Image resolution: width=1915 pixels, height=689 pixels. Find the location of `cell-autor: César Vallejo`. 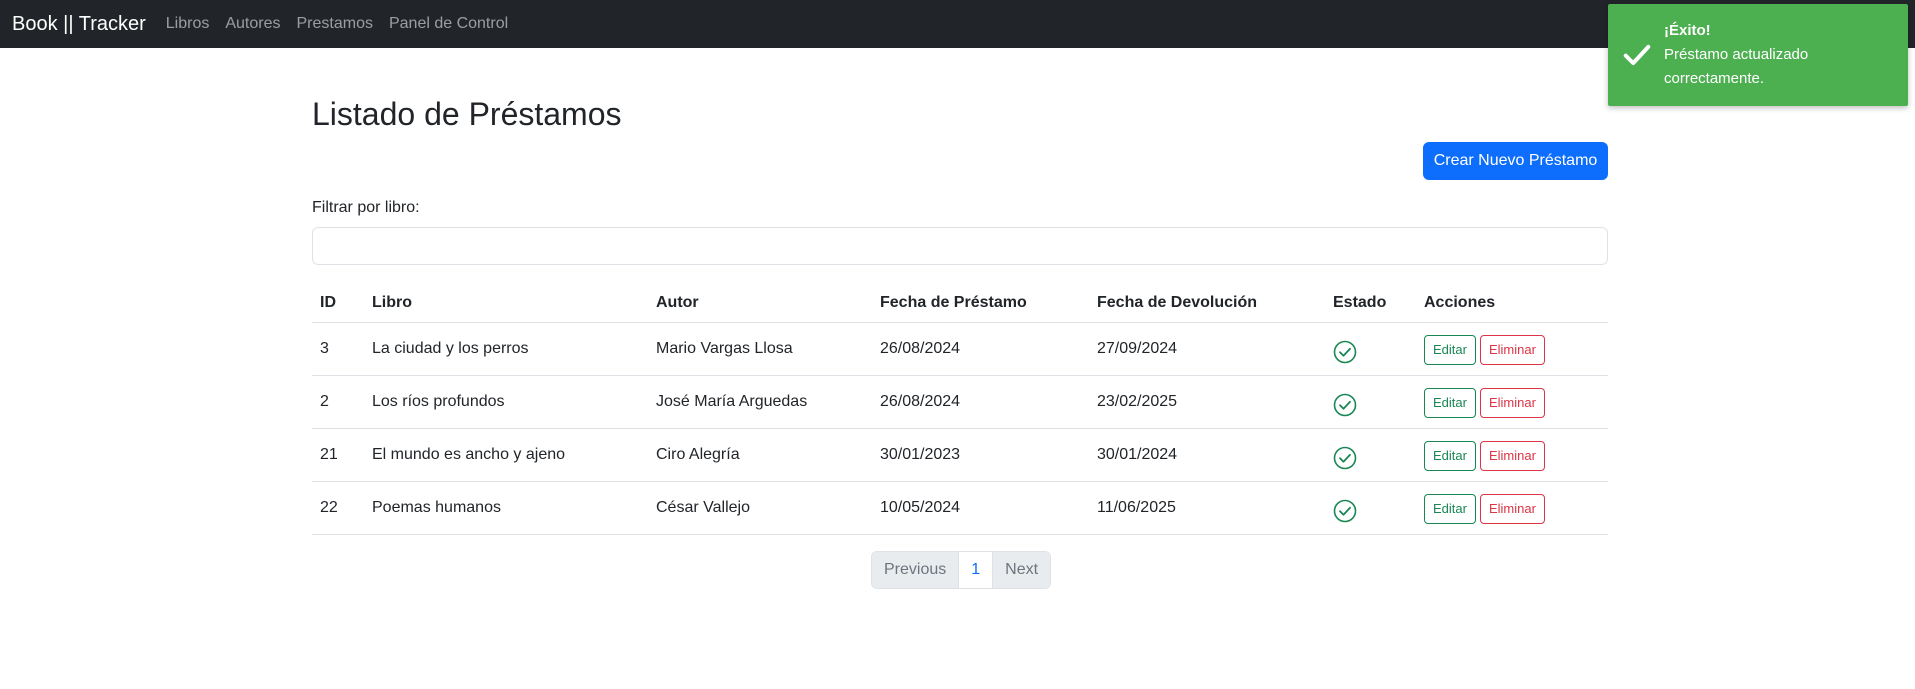

cell-autor: César Vallejo is located at coordinates (760, 508).